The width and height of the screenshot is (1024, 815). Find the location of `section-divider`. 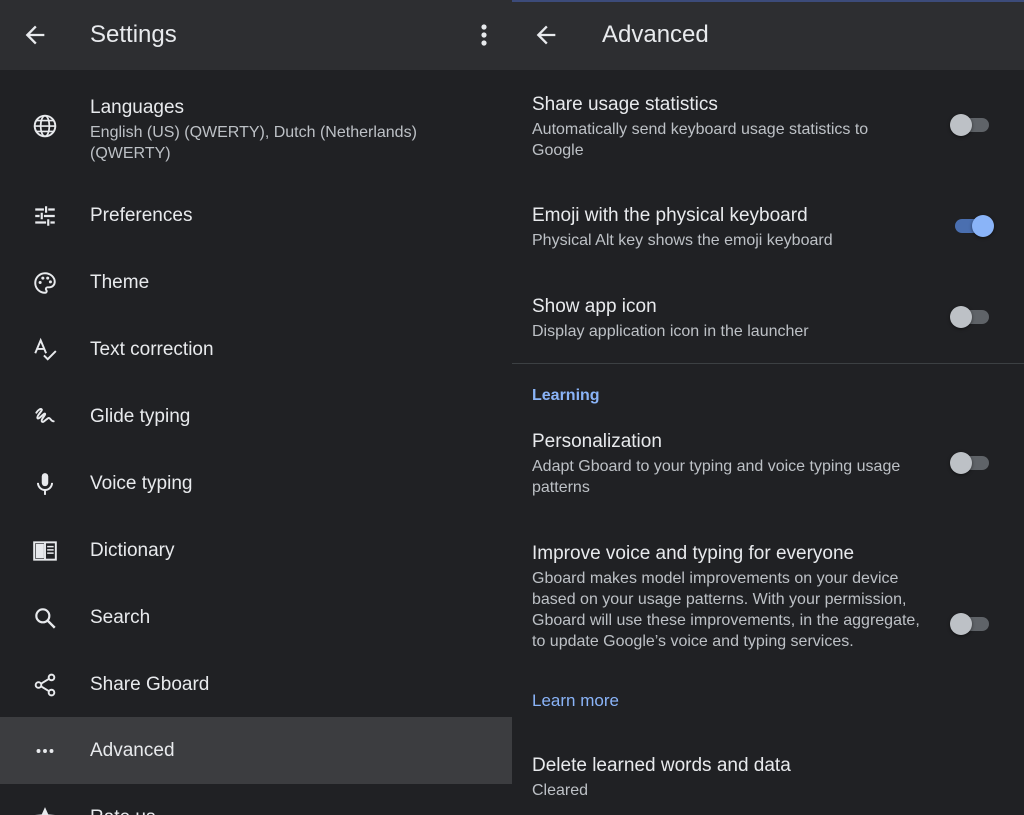

section-divider is located at coordinates (768, 363).